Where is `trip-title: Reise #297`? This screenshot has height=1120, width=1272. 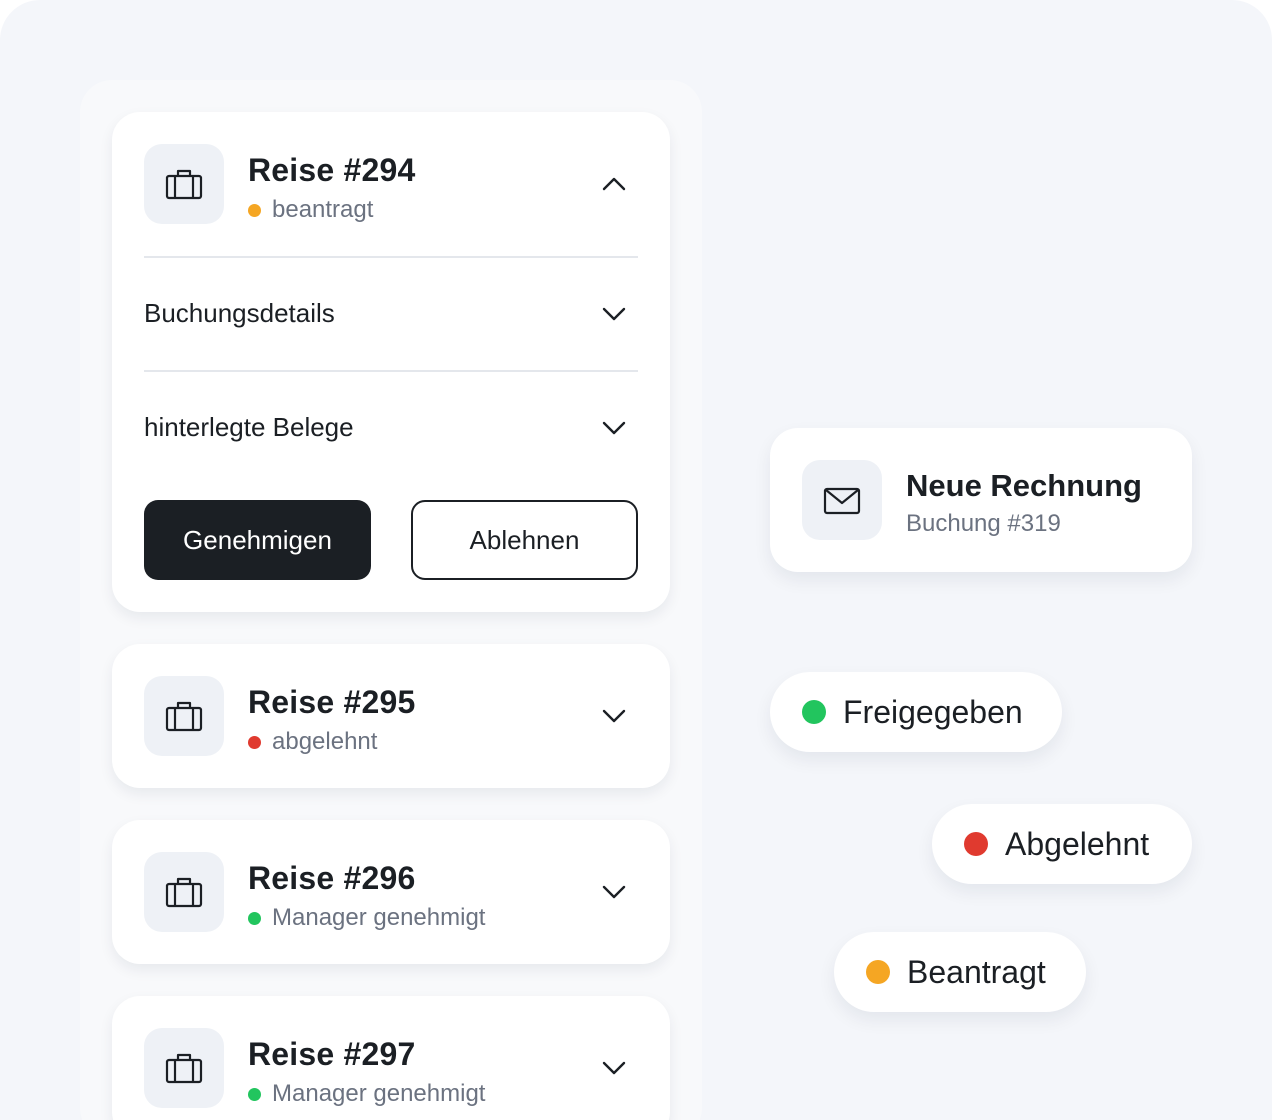
trip-title: Reise #297 is located at coordinates (332, 1054).